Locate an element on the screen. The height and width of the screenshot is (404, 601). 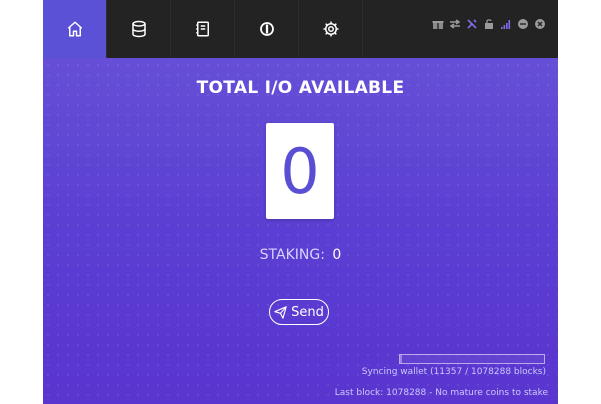
lock-icon is located at coordinates (489, 24).